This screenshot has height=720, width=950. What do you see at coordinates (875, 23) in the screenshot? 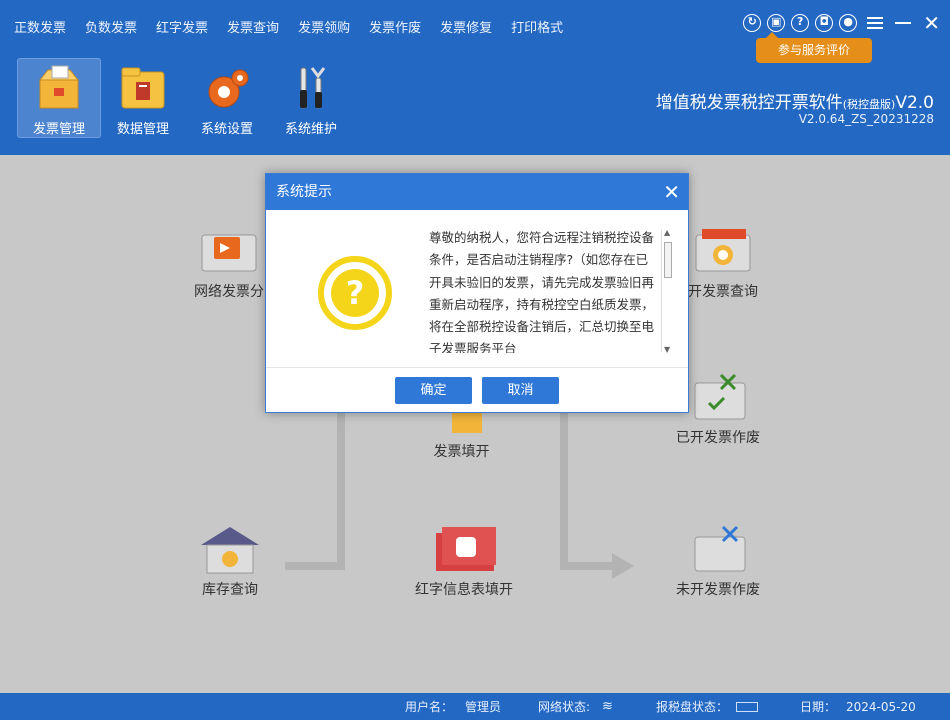
I see `menu-icon` at bounding box center [875, 23].